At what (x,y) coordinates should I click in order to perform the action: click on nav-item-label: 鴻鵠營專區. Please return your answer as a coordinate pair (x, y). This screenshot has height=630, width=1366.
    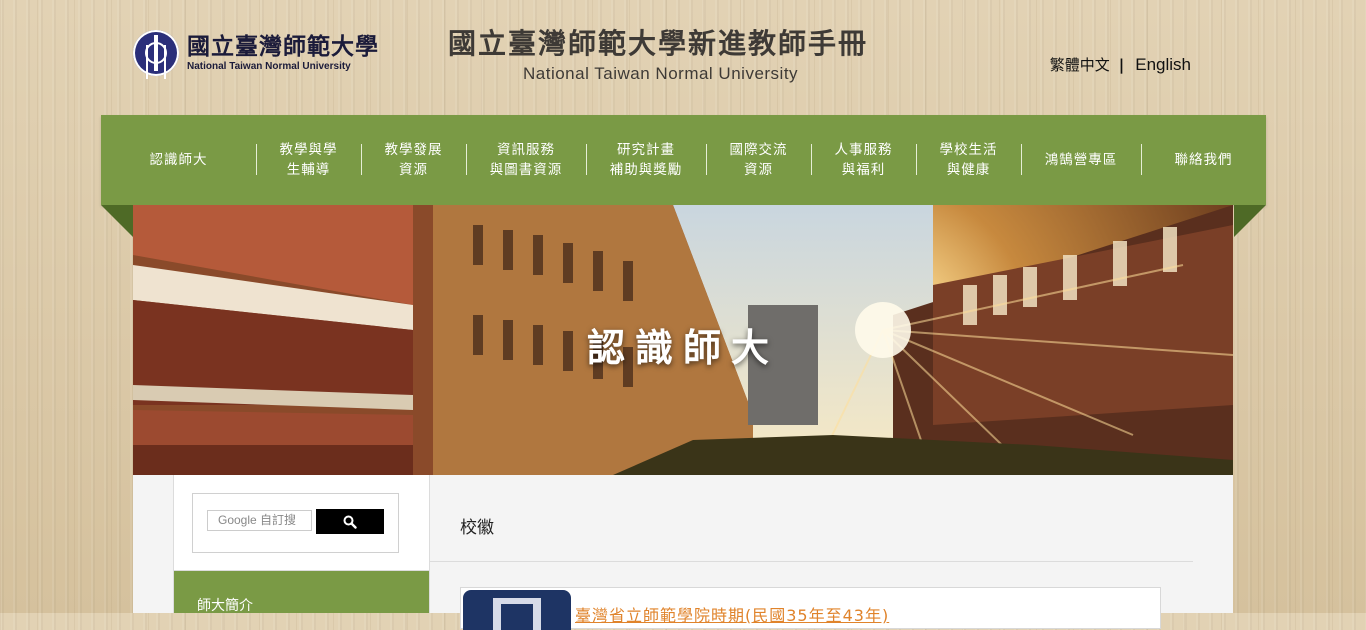
    Looking at the image, I should click on (1081, 160).